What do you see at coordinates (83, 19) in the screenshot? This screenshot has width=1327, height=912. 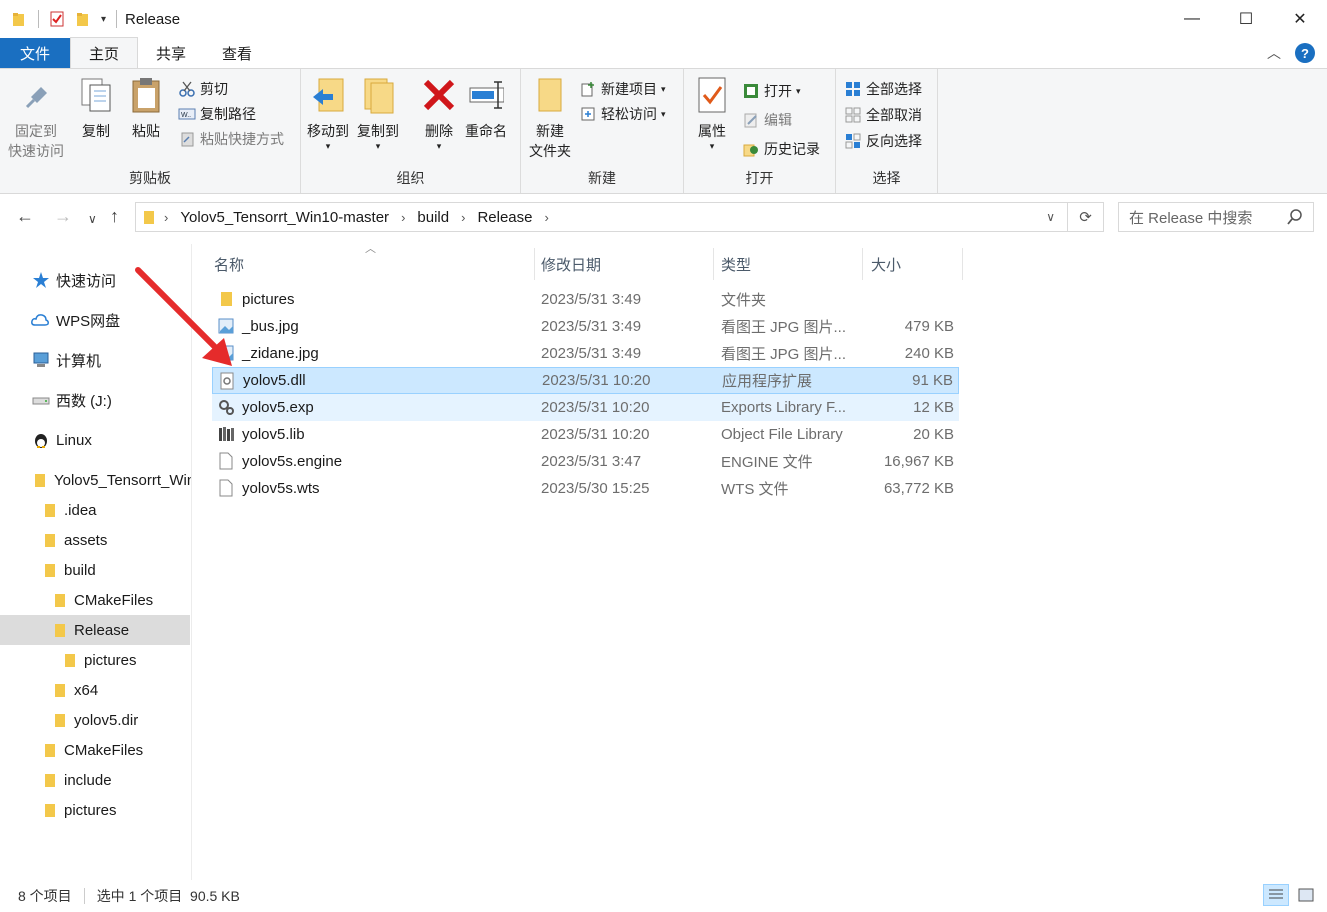 I see `new-folder-icon` at bounding box center [83, 19].